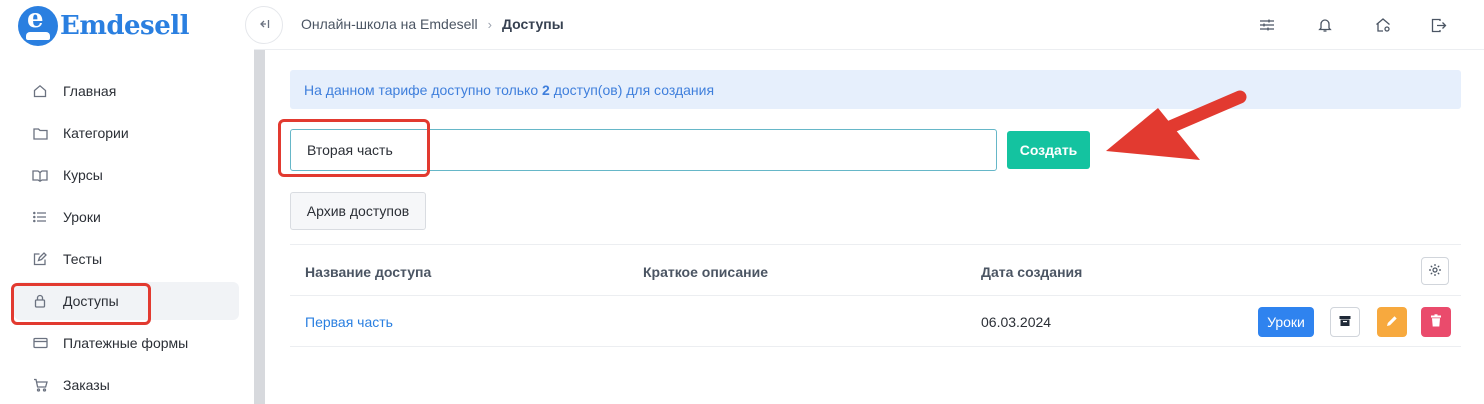 This screenshot has width=1484, height=404. Describe the element at coordinates (864, 25) in the screenshot. I see `top-header: Онлайн-школа на Emdesell › Доступы` at that location.